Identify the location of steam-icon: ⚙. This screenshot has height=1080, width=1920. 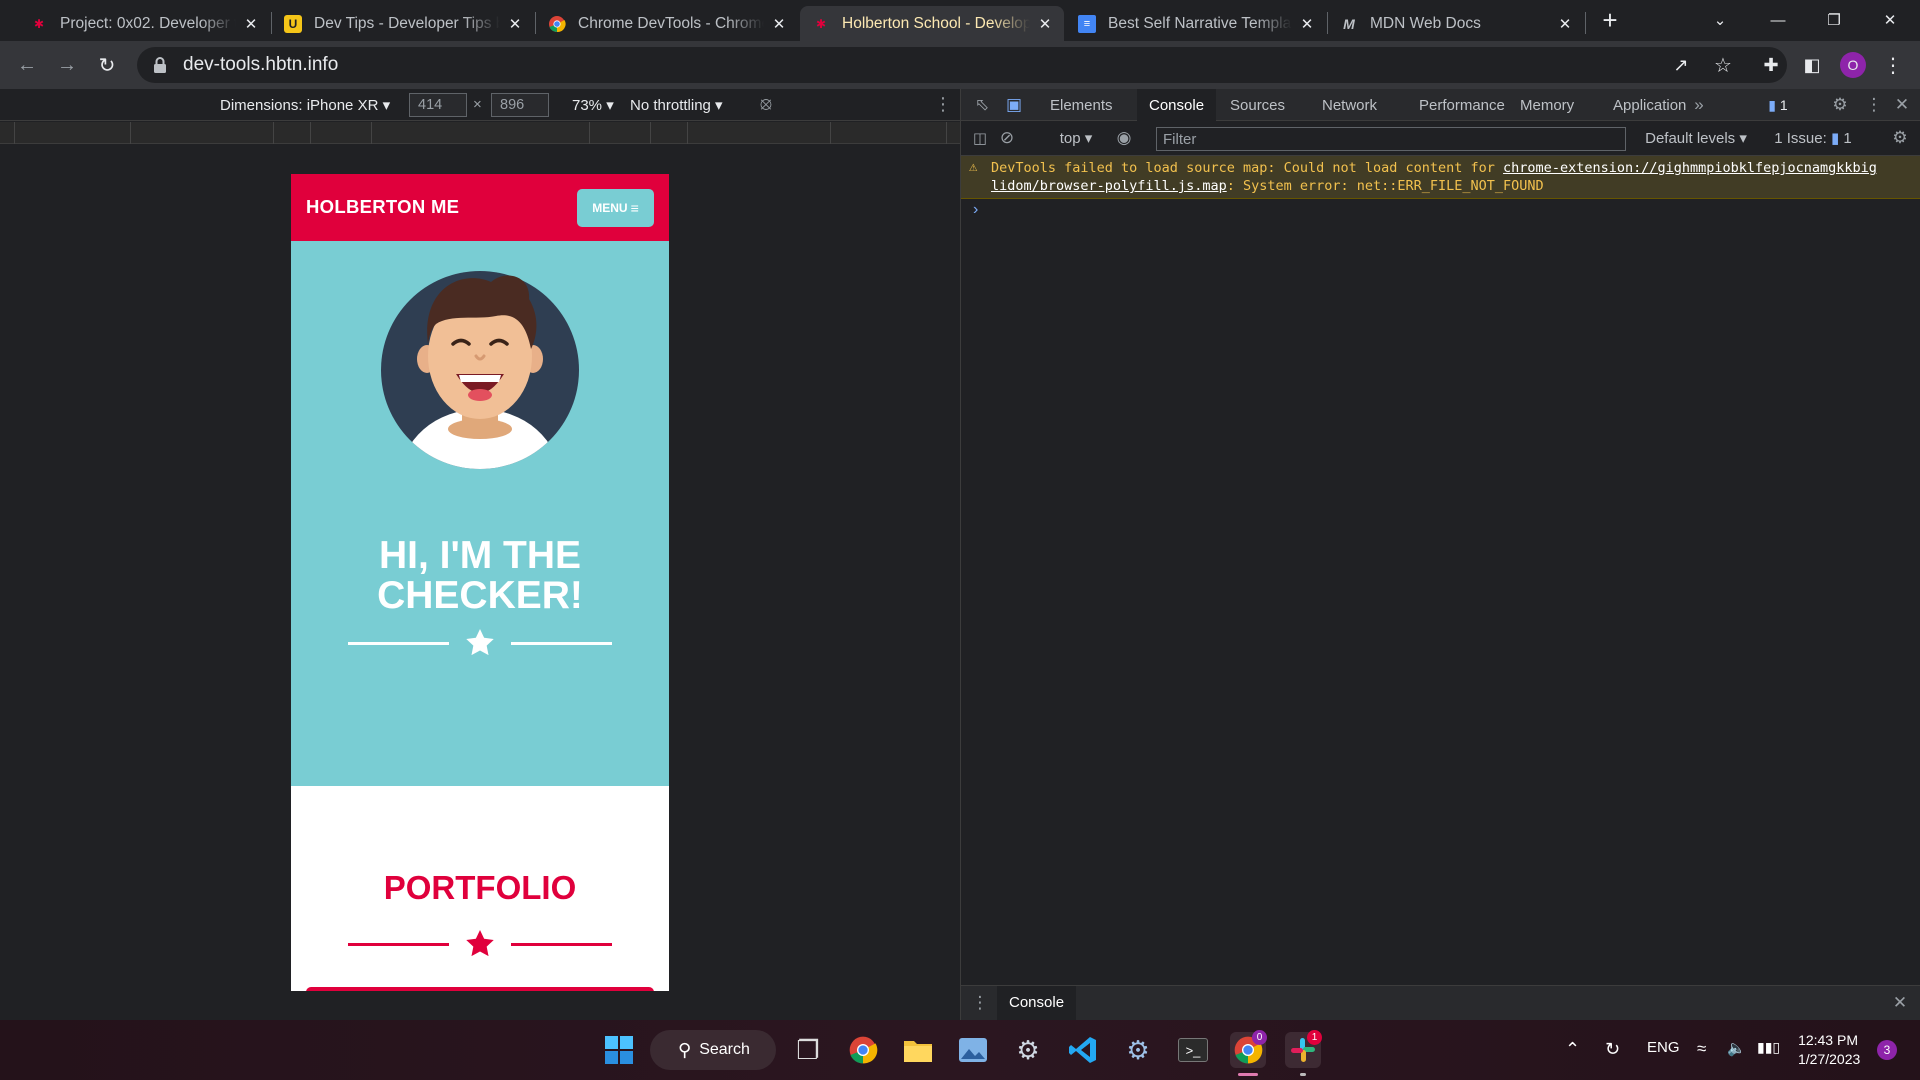
(1028, 1050).